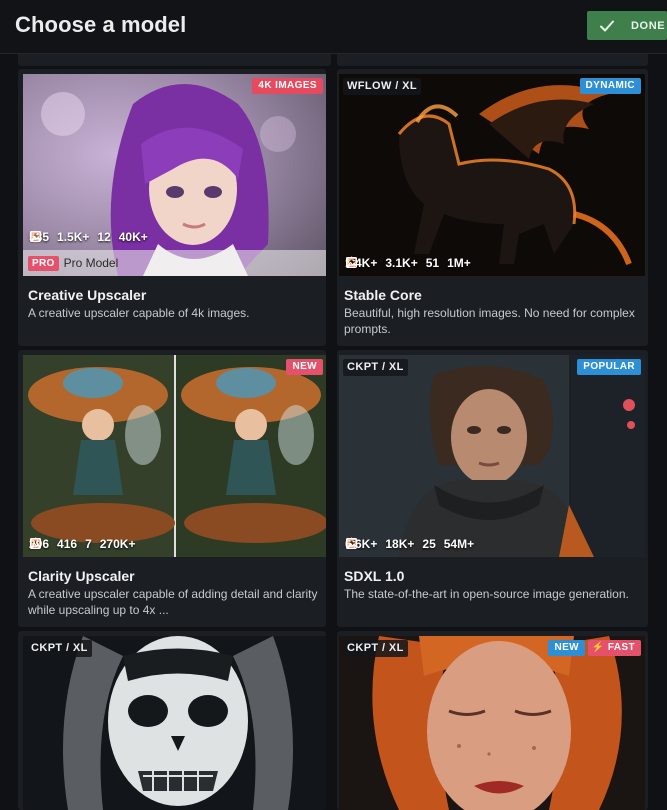 Image resolution: width=667 pixels, height=810 pixels. Describe the element at coordinates (287, 86) in the screenshot. I see `badge-4k-images: 4K IMAGES` at that location.